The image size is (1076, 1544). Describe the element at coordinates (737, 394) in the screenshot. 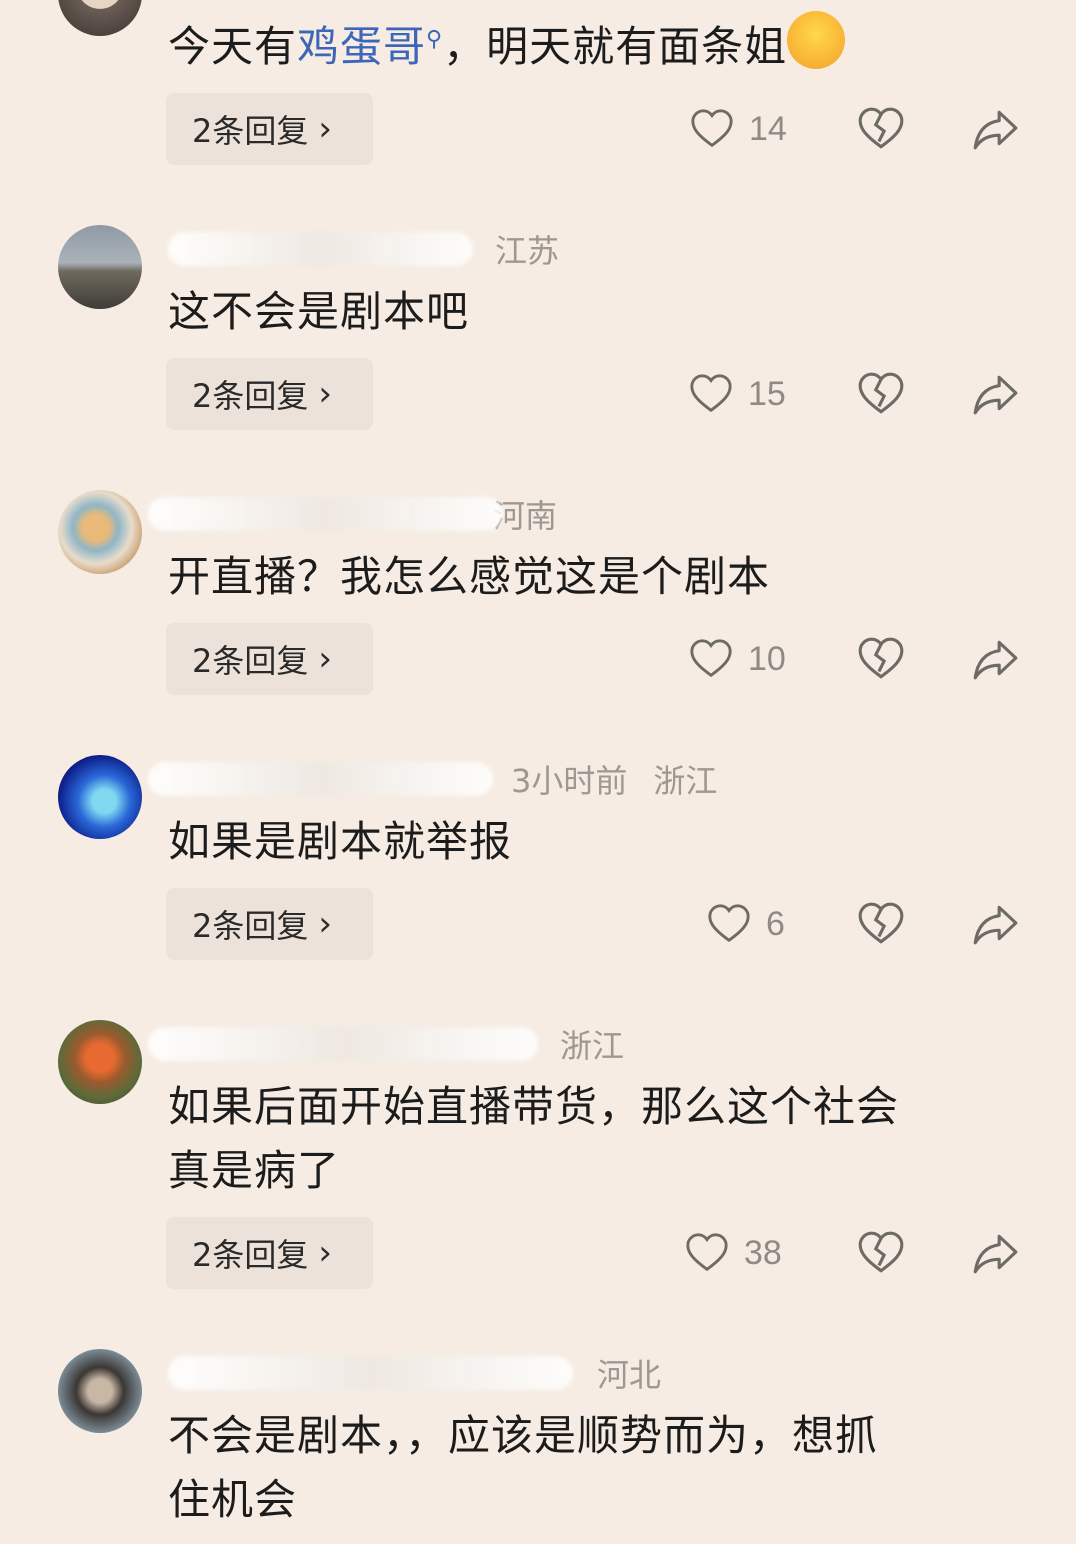

I see `like-button: 15` at that location.